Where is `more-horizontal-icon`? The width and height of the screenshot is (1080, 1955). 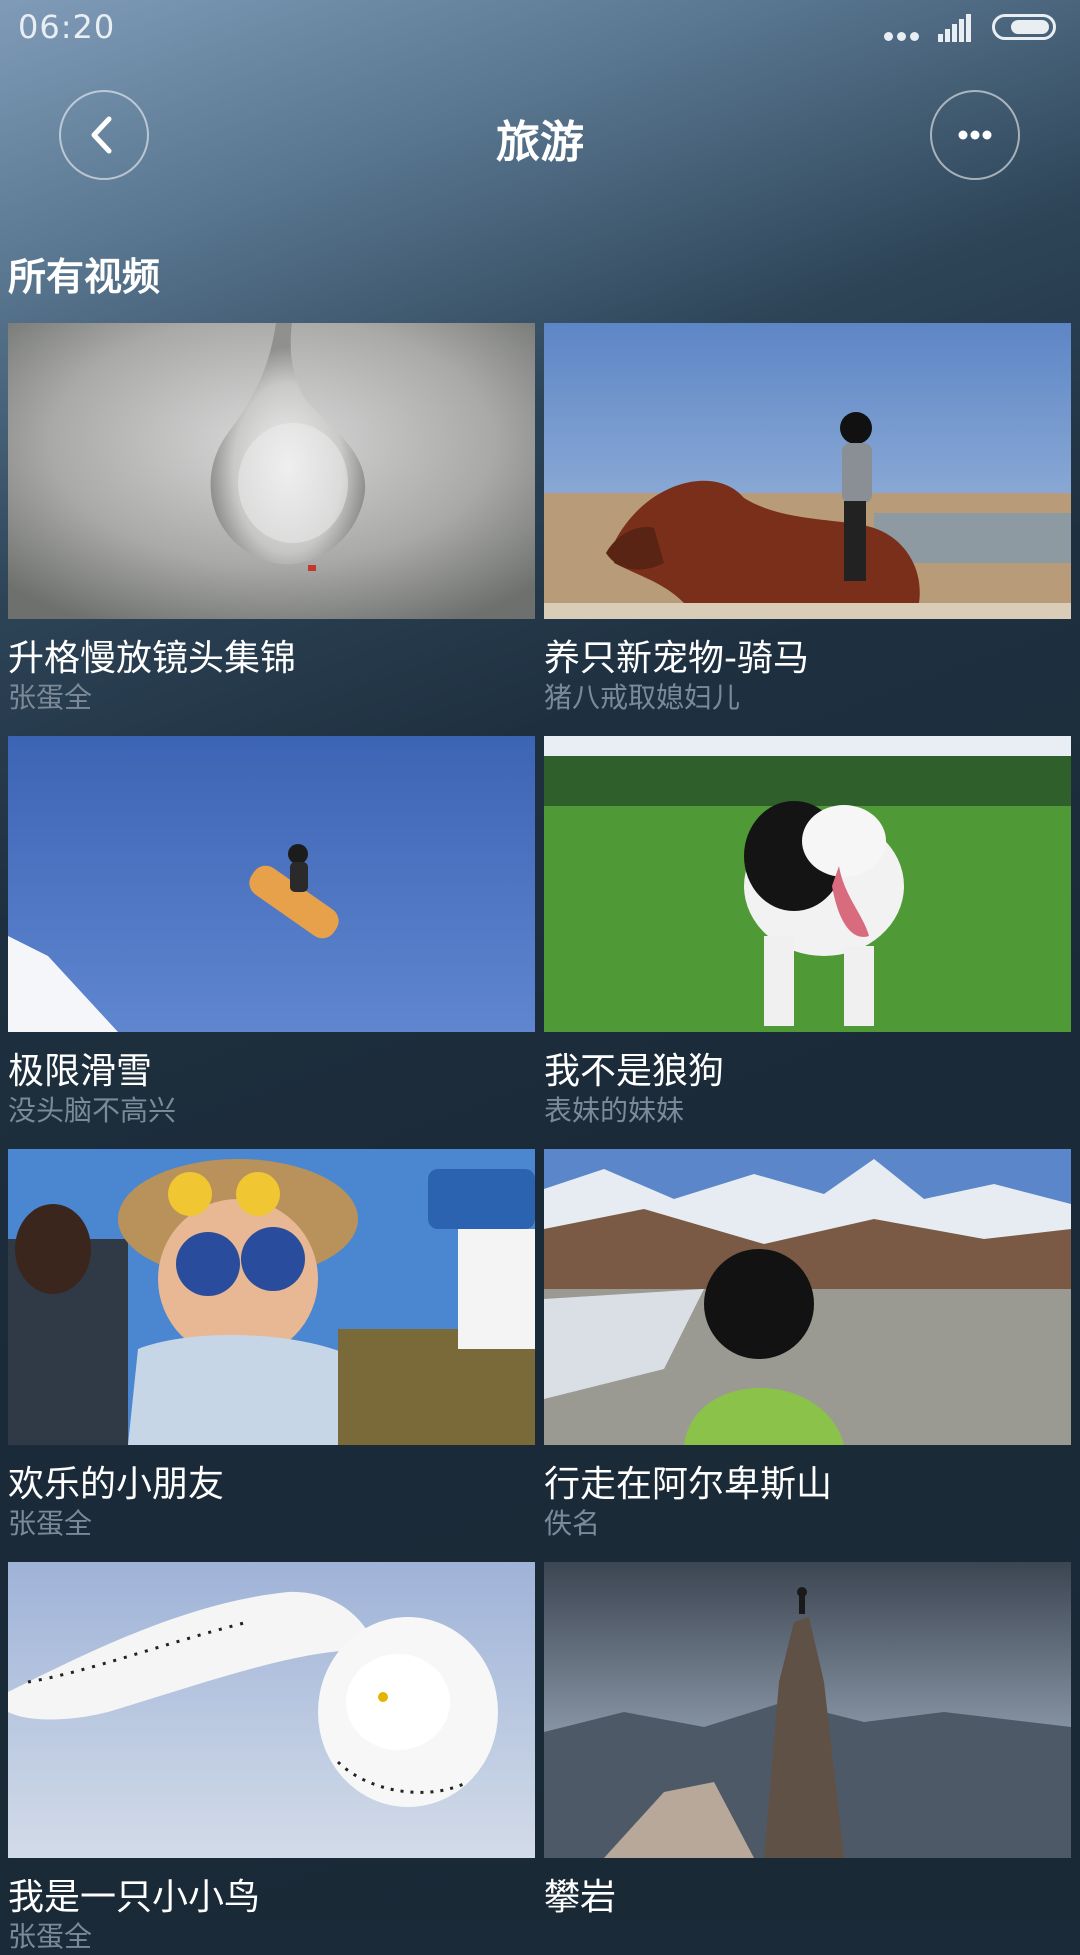 more-horizontal-icon is located at coordinates (975, 135).